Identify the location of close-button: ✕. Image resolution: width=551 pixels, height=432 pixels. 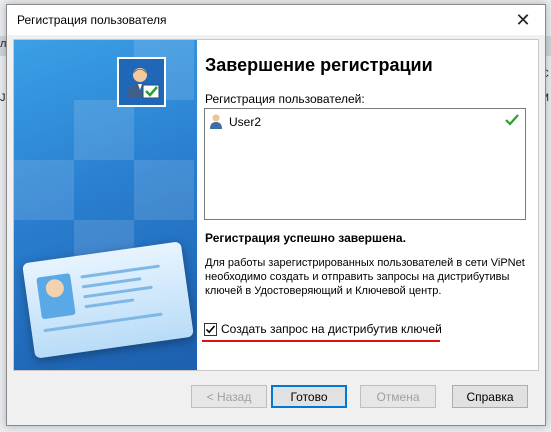
(523, 20).